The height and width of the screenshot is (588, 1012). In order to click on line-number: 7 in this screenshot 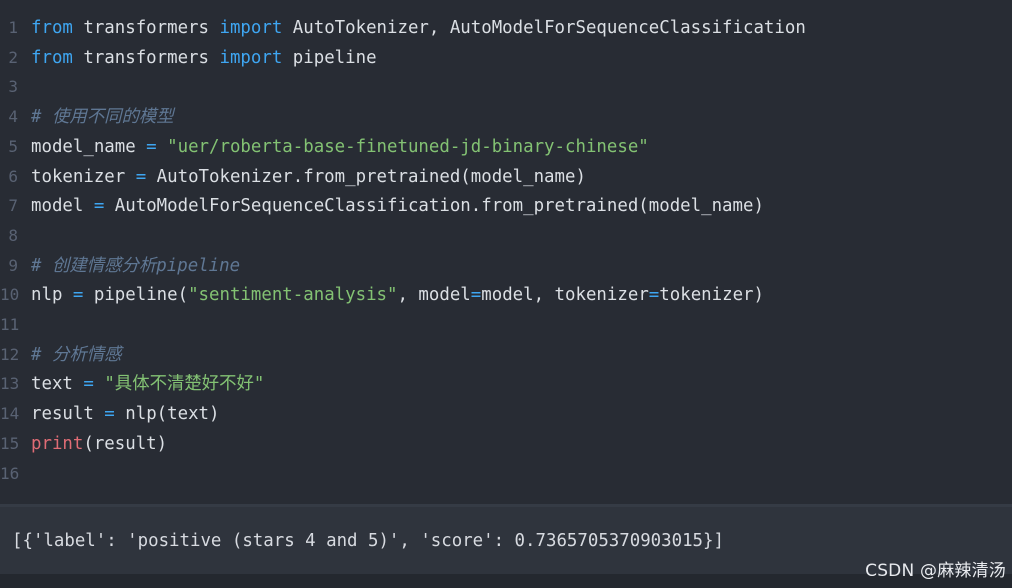, I will do `click(13, 206)`.